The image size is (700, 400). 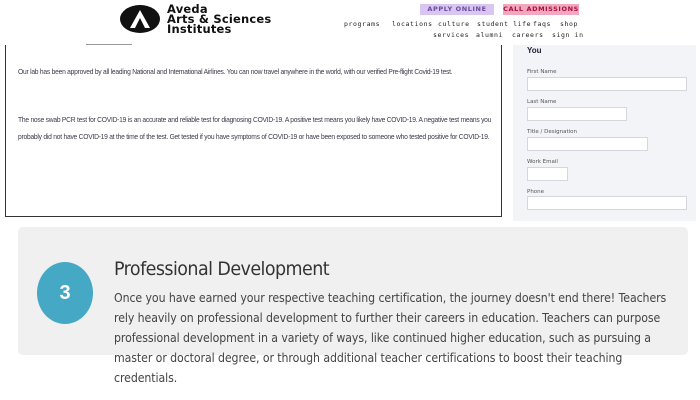 What do you see at coordinates (489, 35) in the screenshot?
I see `nav-item-alumni: alumni` at bounding box center [489, 35].